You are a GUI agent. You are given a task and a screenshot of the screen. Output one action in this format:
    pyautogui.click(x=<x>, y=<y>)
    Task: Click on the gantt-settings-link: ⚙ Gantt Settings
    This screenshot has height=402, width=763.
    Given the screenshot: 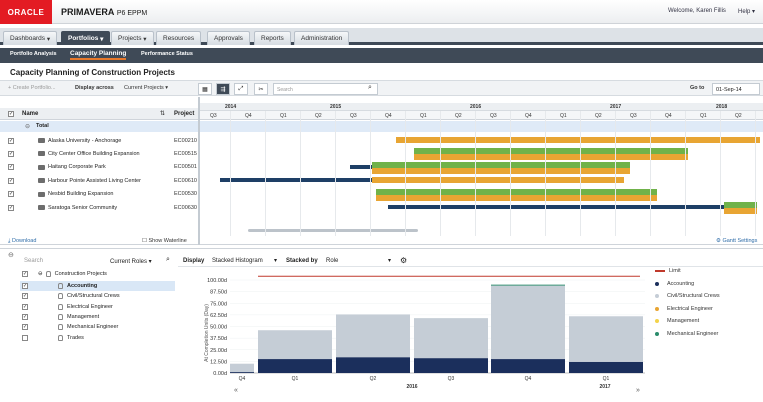 What is the action you would take?
    pyautogui.click(x=736, y=241)
    